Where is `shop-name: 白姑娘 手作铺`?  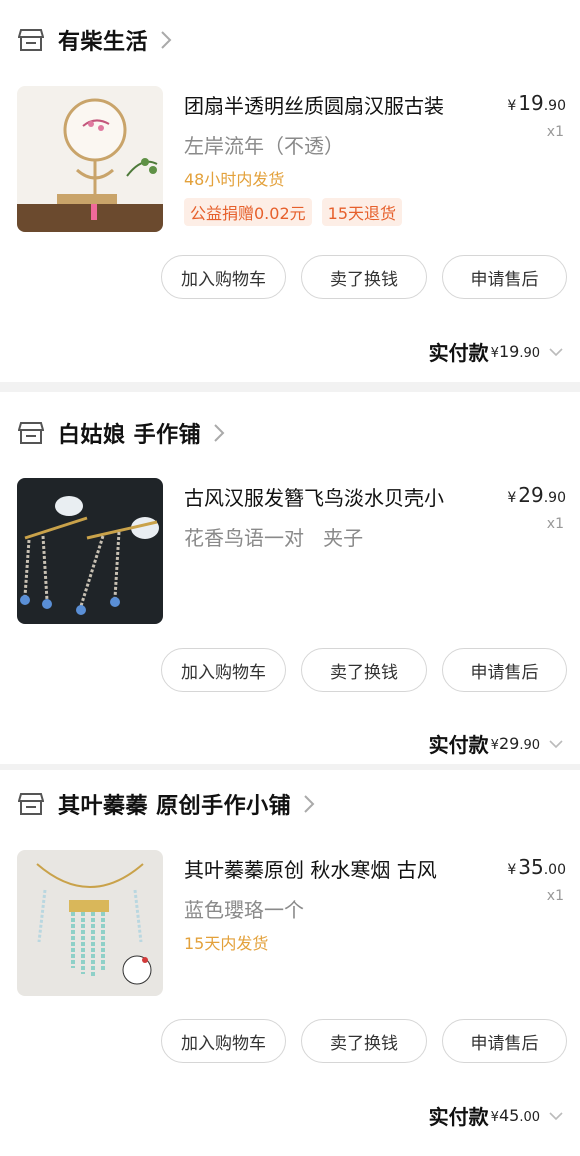
shop-name: 白姑娘 手作铺 is located at coordinates (130, 435).